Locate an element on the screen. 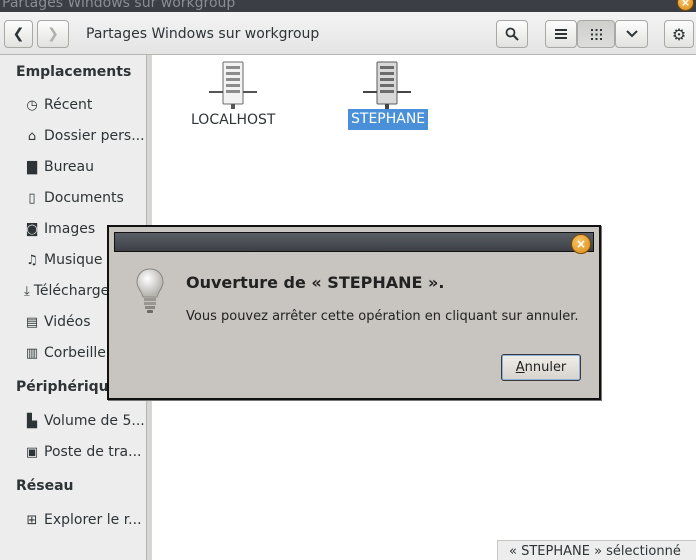 The image size is (696, 560). sidebar-item-documents: ▯ Documents is located at coordinates (73, 198).